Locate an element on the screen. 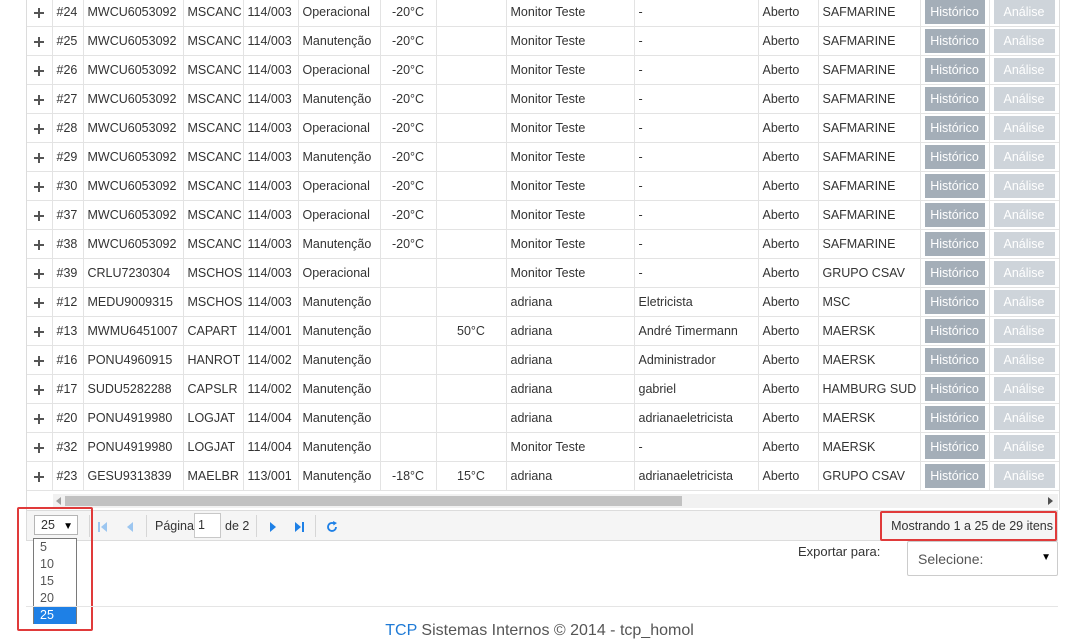 The height and width of the screenshot is (640, 1079). row-slot: 114/004 is located at coordinates (271, 447).